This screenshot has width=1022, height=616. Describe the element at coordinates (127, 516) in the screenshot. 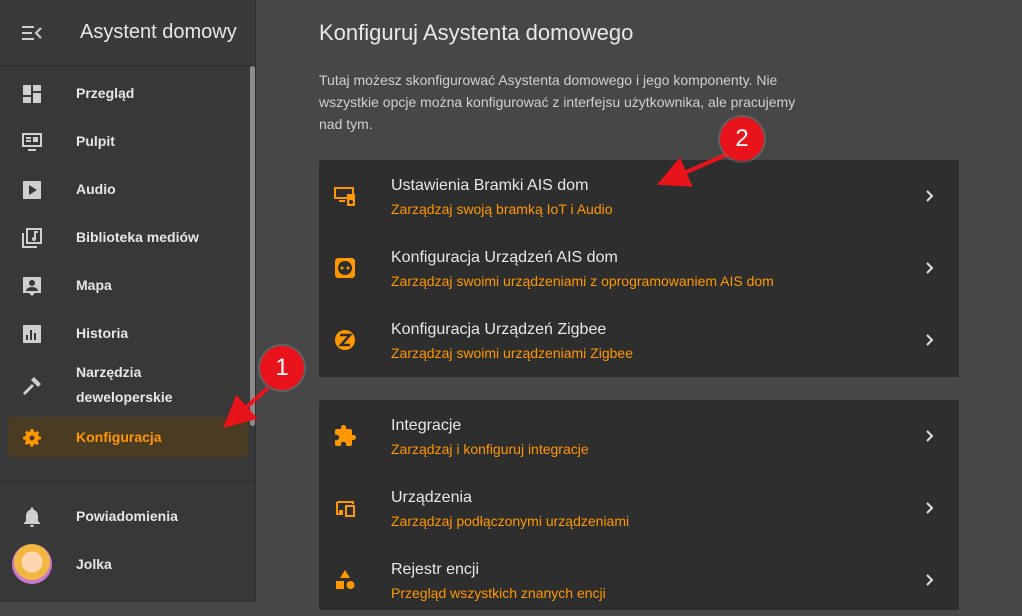

I see `sidebar-item-label: Powiadomienia` at that location.